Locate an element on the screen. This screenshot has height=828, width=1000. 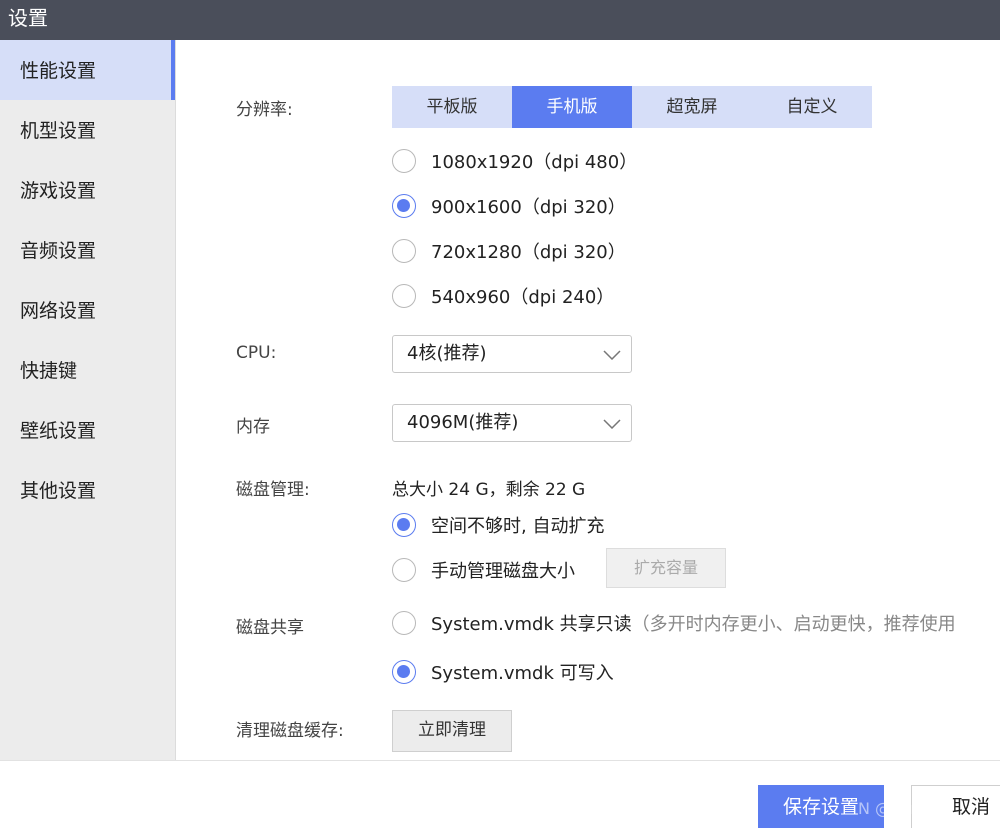
disk-option-label: 手动管理磁盘大小 is located at coordinates (503, 571).